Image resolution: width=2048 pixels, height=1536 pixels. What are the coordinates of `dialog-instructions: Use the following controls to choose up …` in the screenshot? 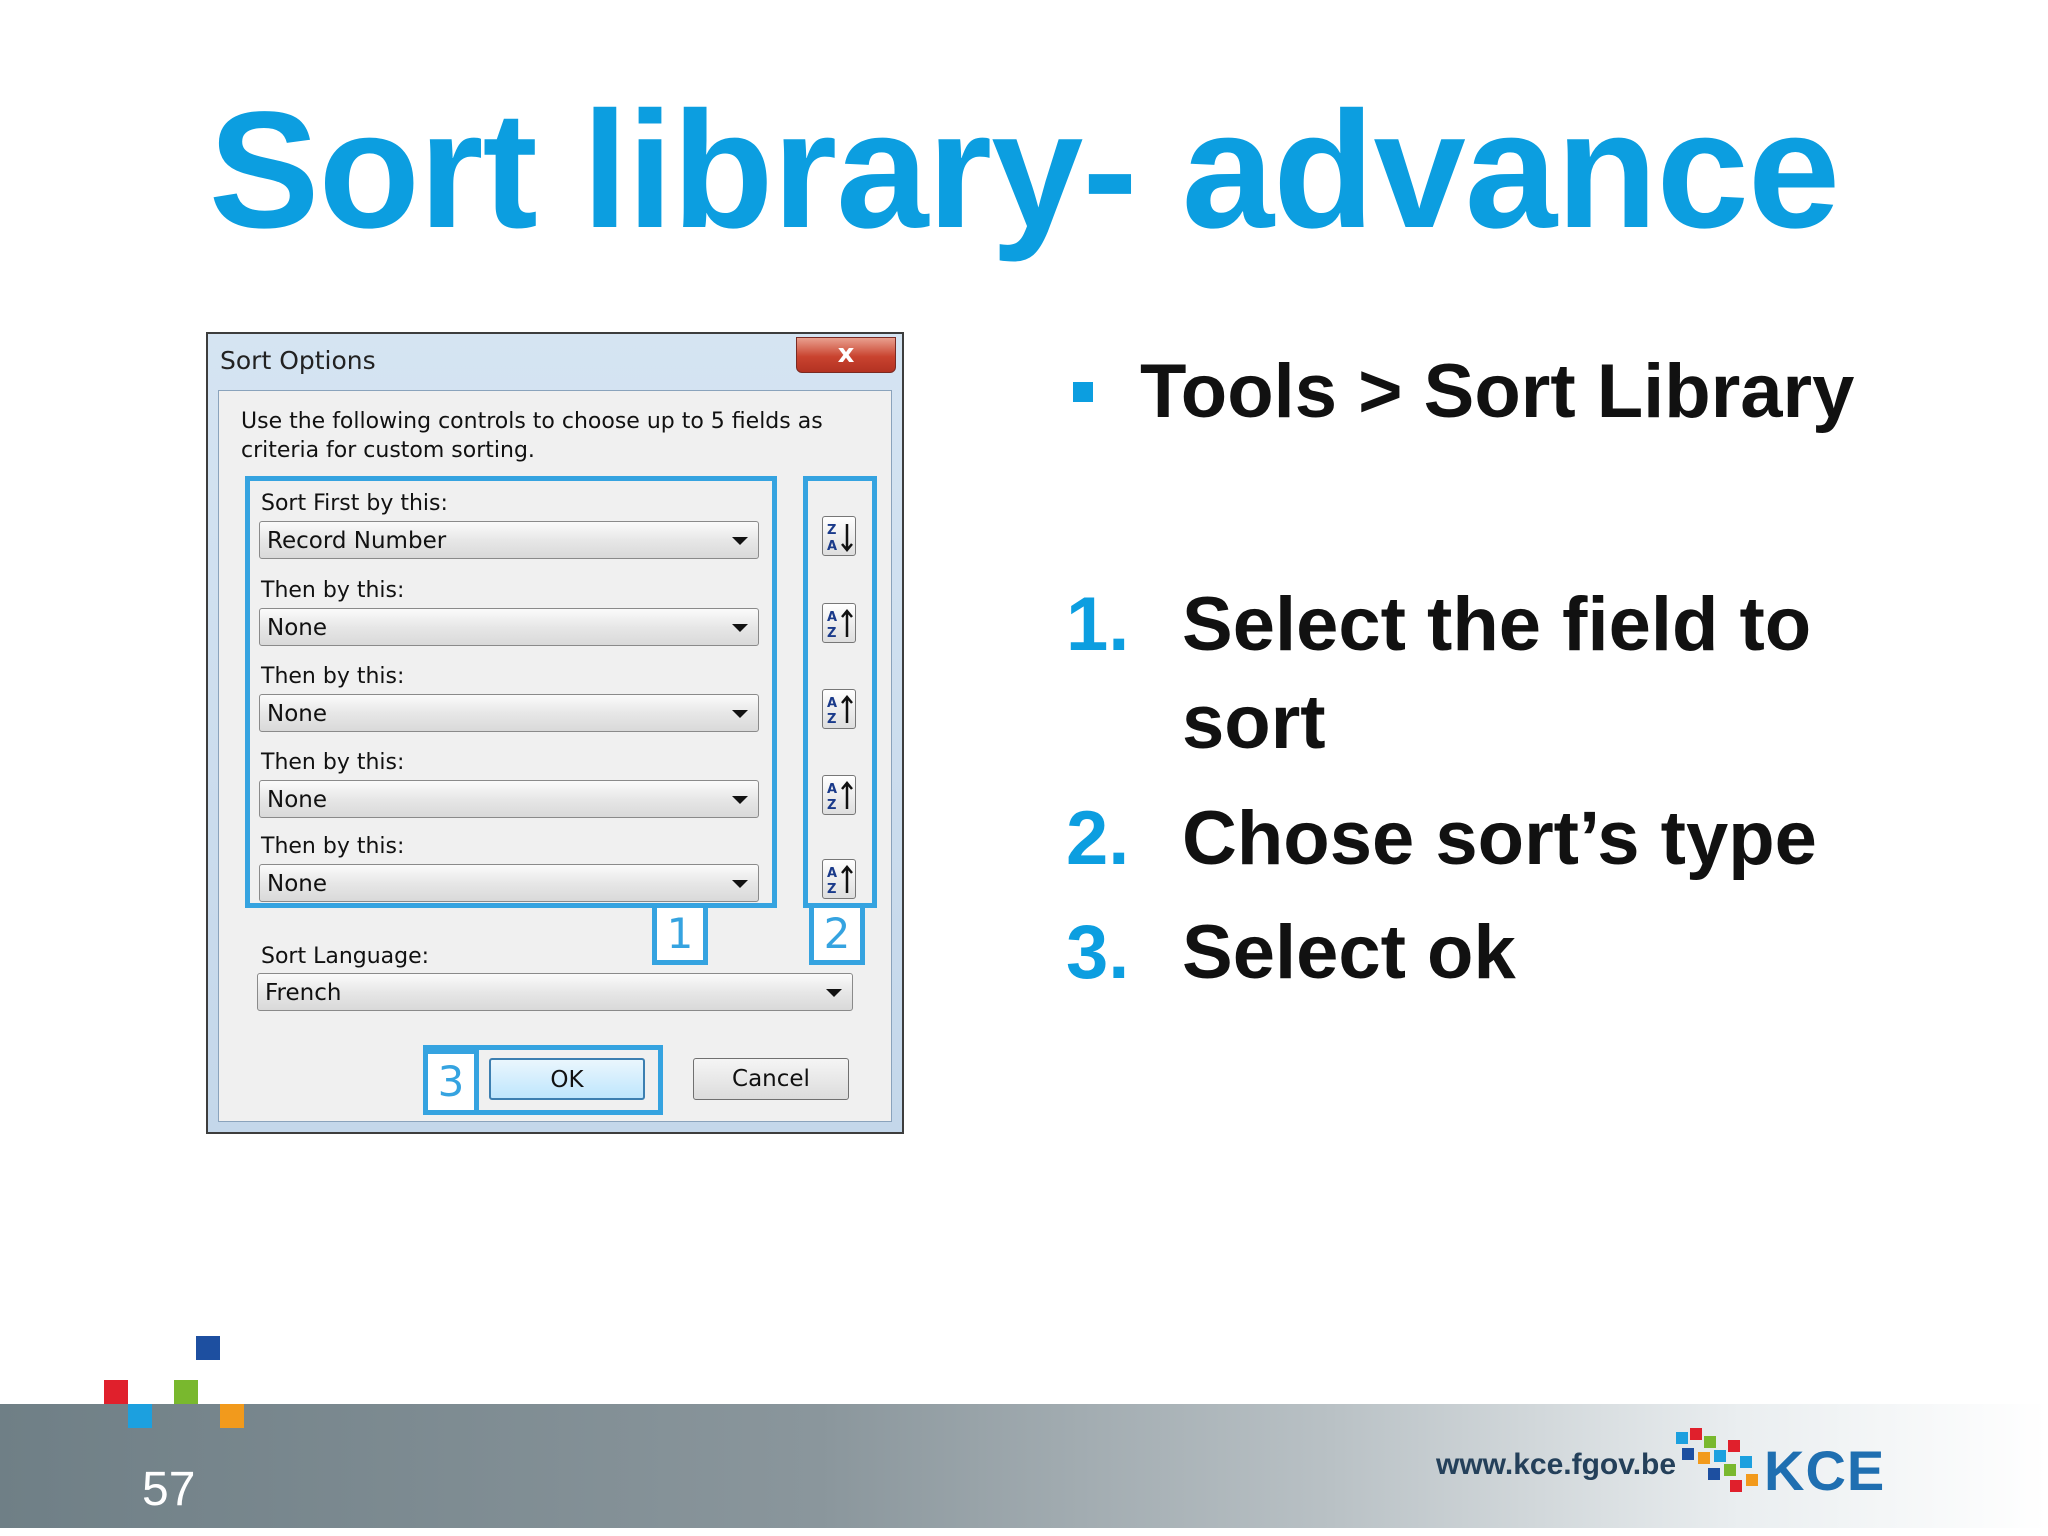 It's located at (532, 436).